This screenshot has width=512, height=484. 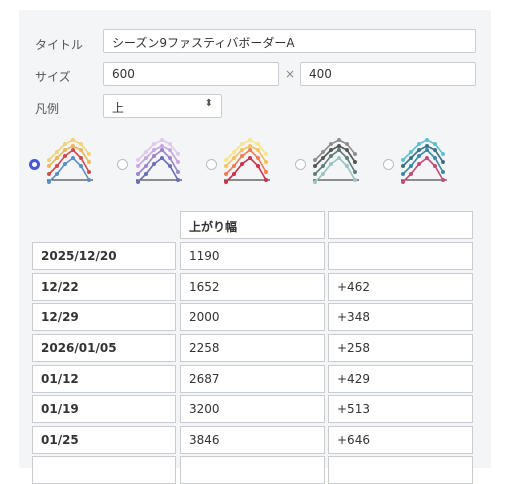 What do you see at coordinates (252, 470) in the screenshot?
I see `value-cell` at bounding box center [252, 470].